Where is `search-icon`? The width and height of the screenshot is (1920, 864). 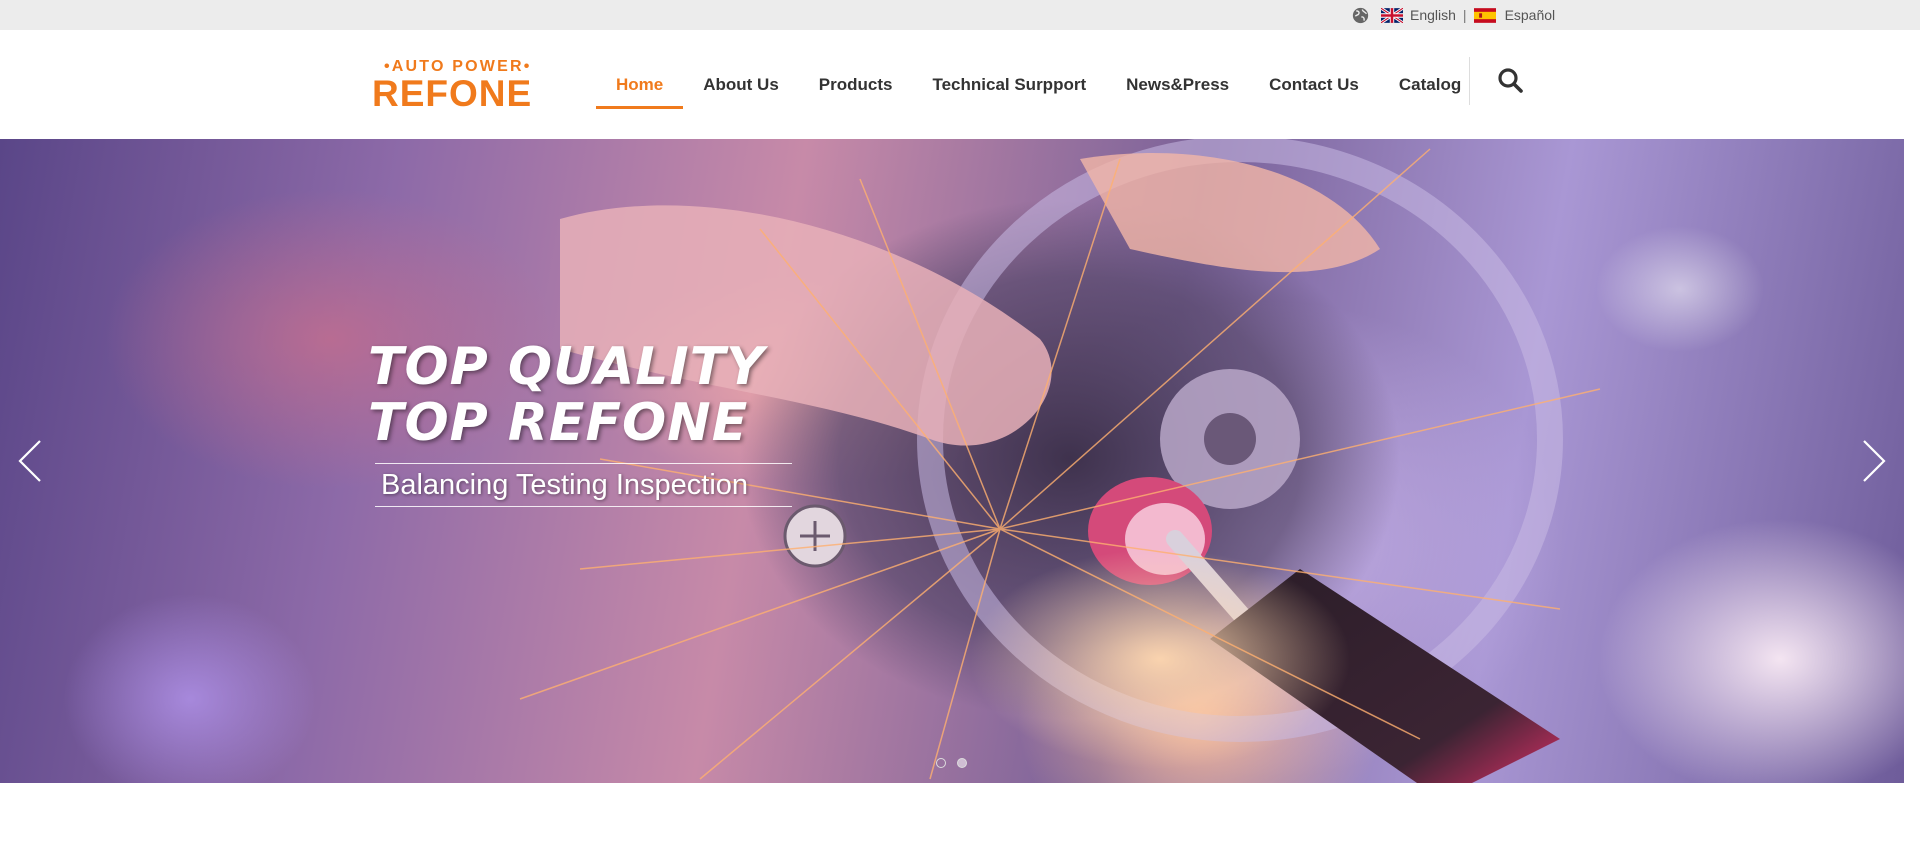
search-icon is located at coordinates (1510, 80).